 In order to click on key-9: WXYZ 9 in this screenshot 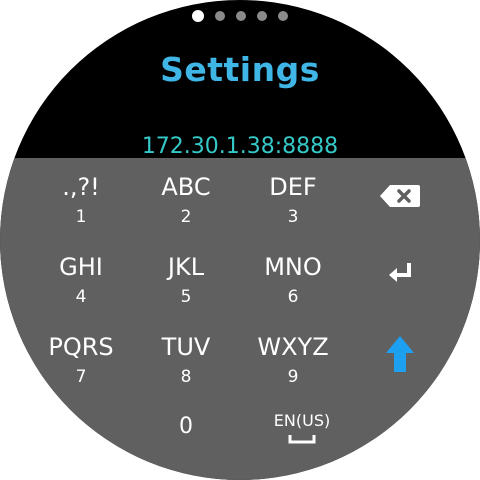, I will do `click(293, 368)`.